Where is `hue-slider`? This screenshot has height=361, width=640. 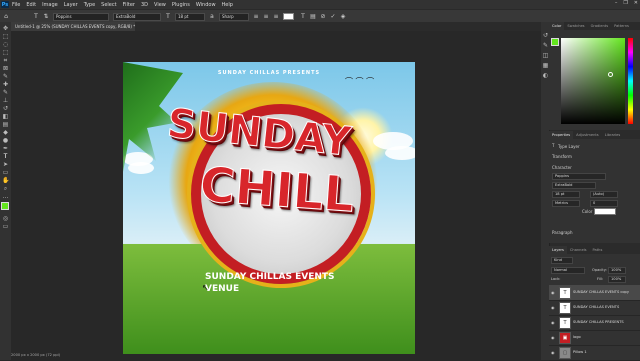 hue-slider is located at coordinates (630, 81).